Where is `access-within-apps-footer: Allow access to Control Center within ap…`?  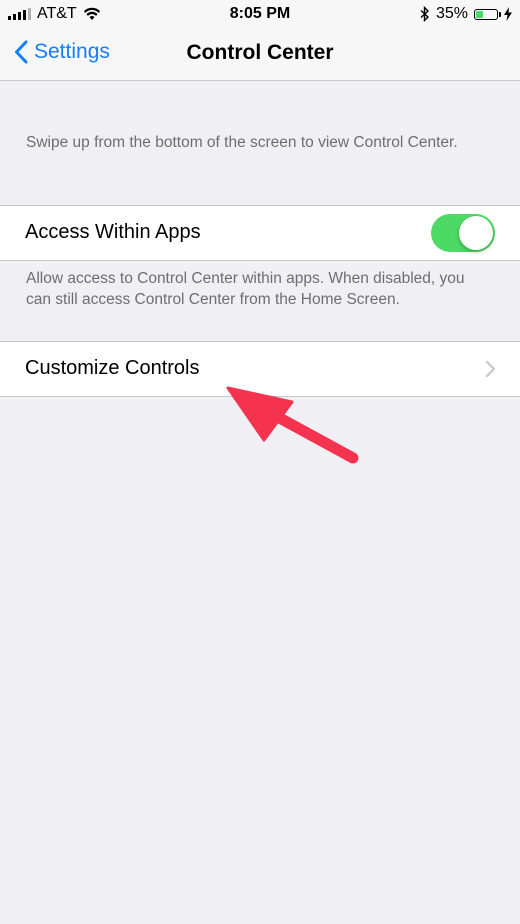
access-within-apps-footer: Allow access to Control Center within ap… is located at coordinates (245, 289).